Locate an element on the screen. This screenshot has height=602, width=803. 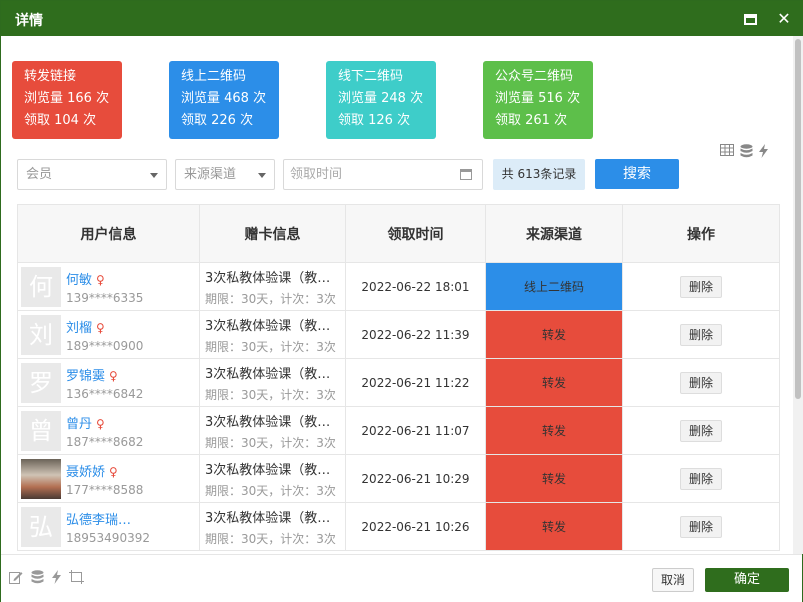
screenshot-icon is located at coordinates (76, 578).